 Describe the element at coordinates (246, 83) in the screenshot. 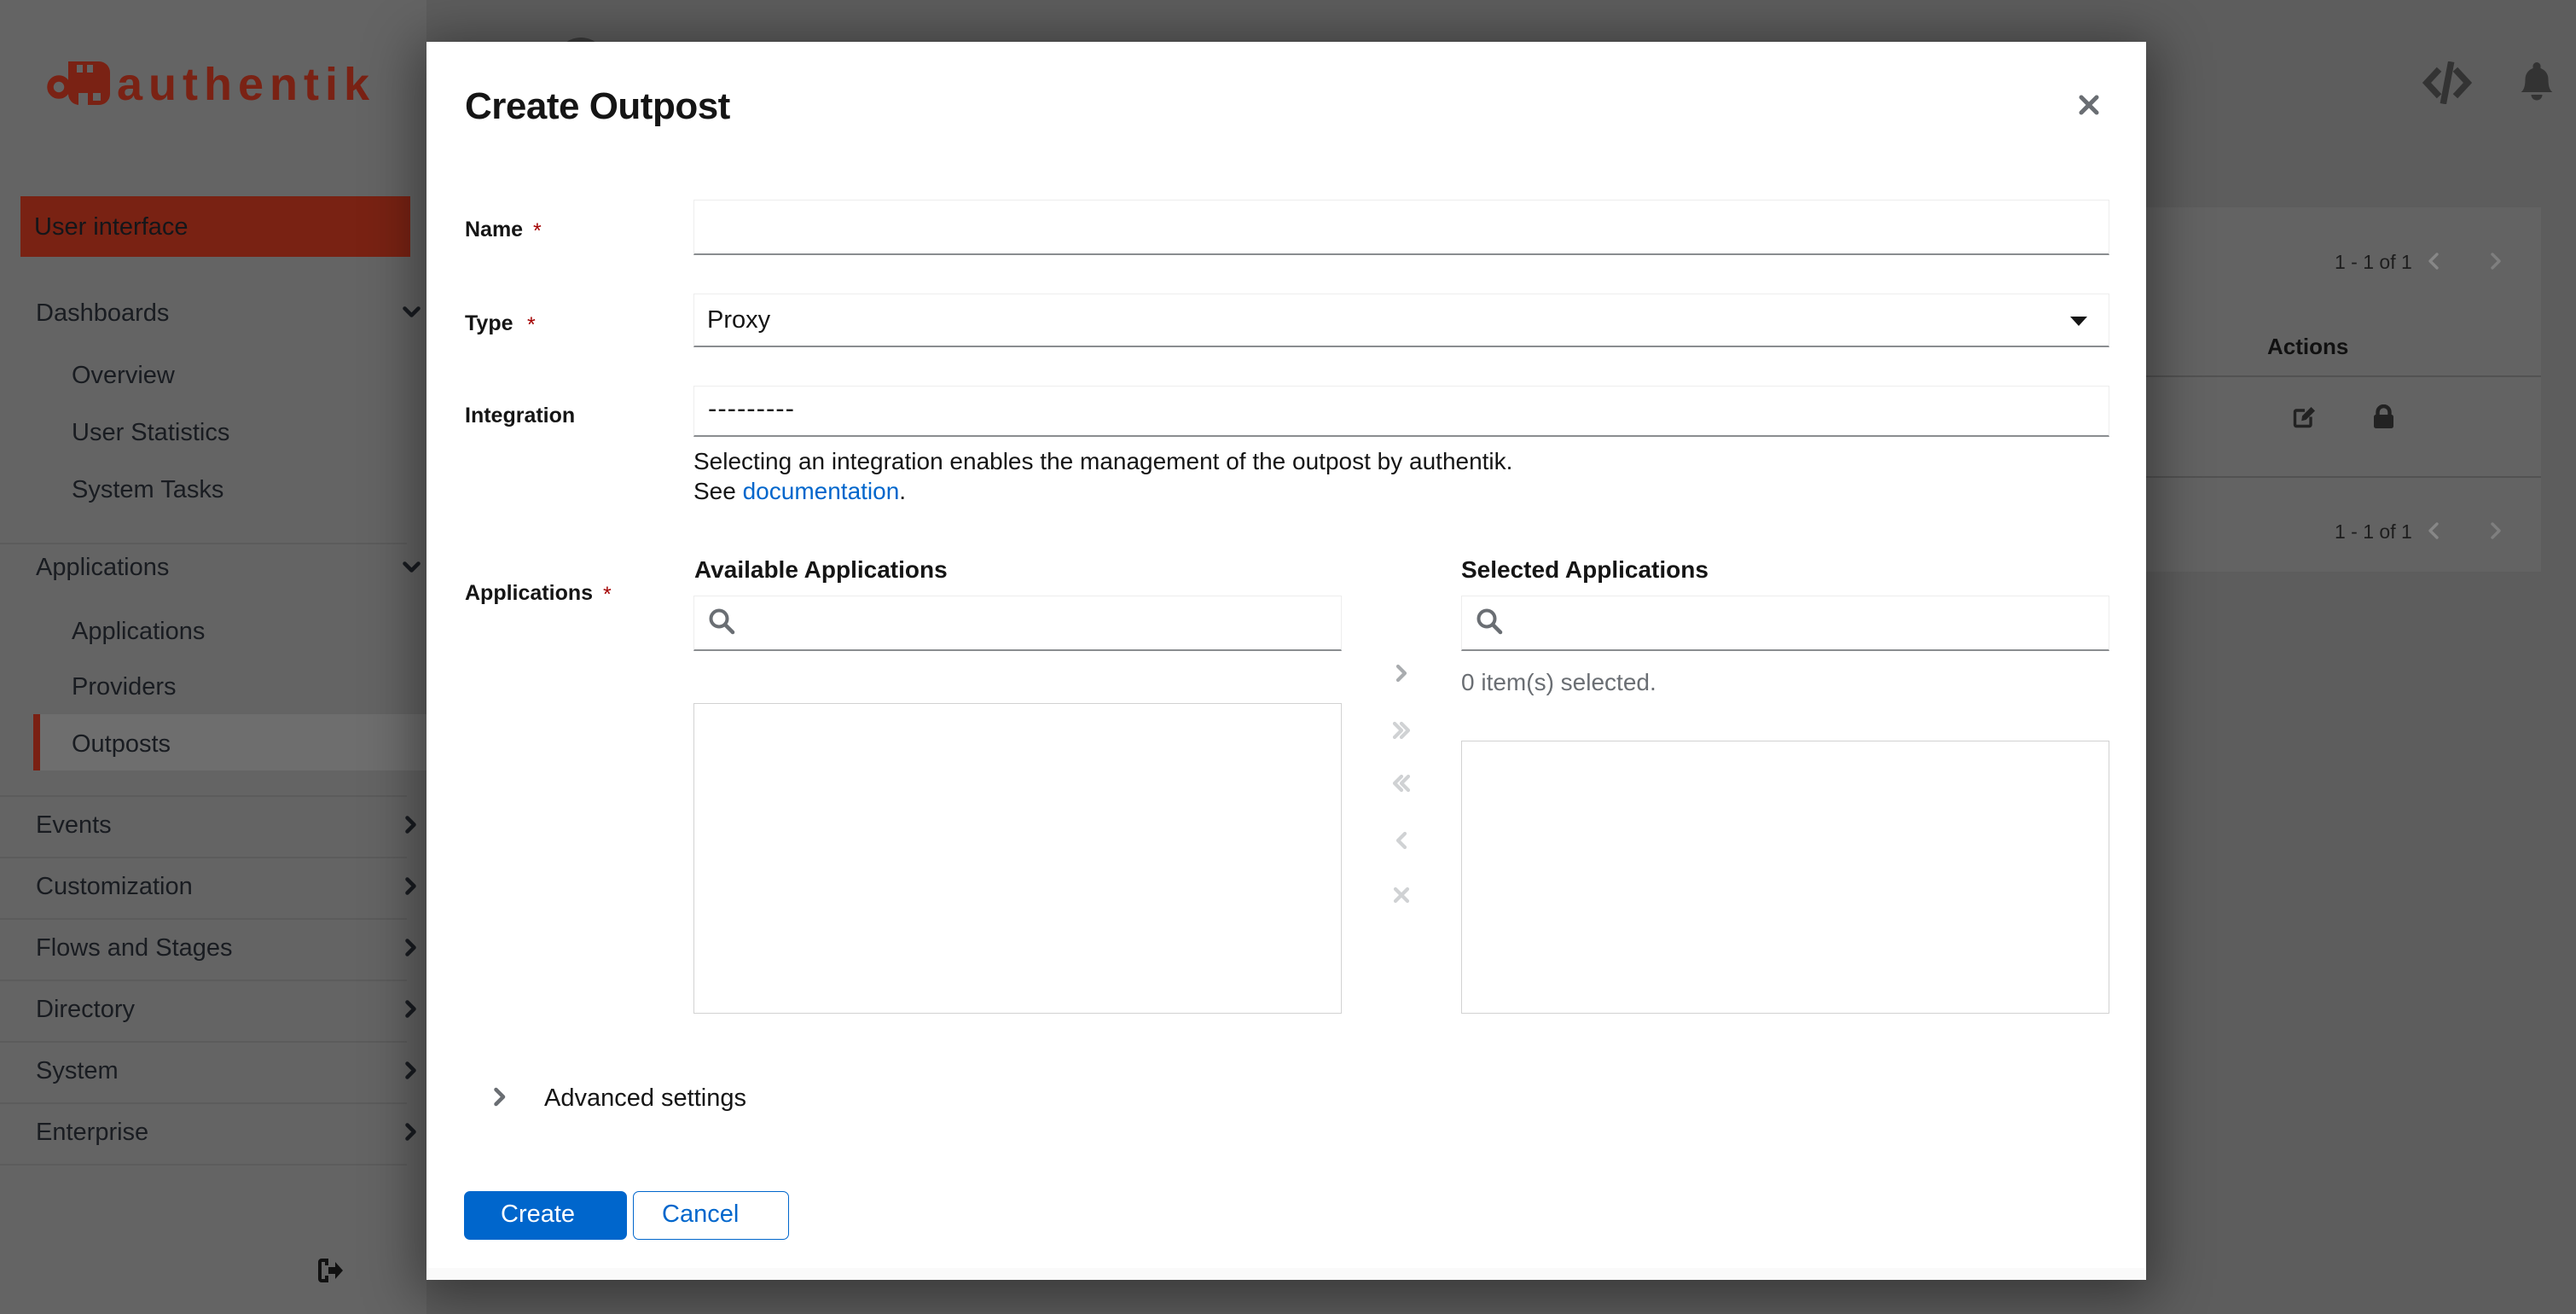

I see `svg-text: authentik` at that location.